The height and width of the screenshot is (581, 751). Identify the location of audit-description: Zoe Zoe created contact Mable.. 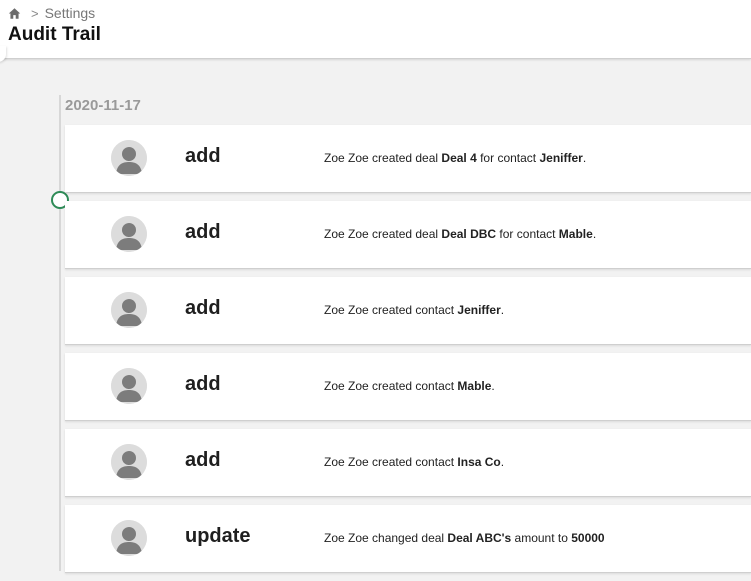
(409, 386).